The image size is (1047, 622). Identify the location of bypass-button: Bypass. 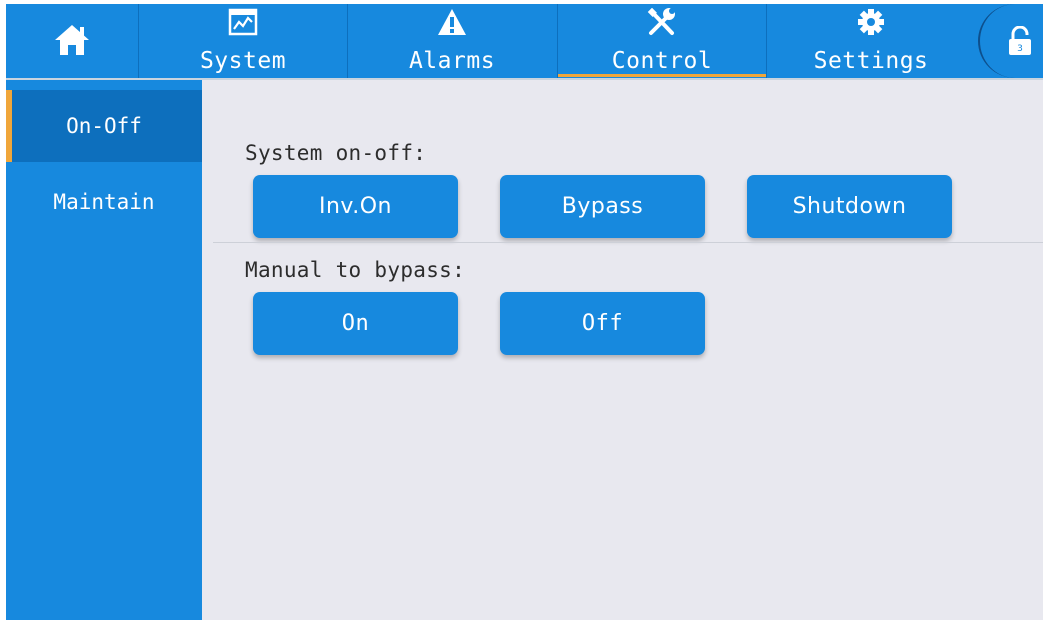
(602, 206).